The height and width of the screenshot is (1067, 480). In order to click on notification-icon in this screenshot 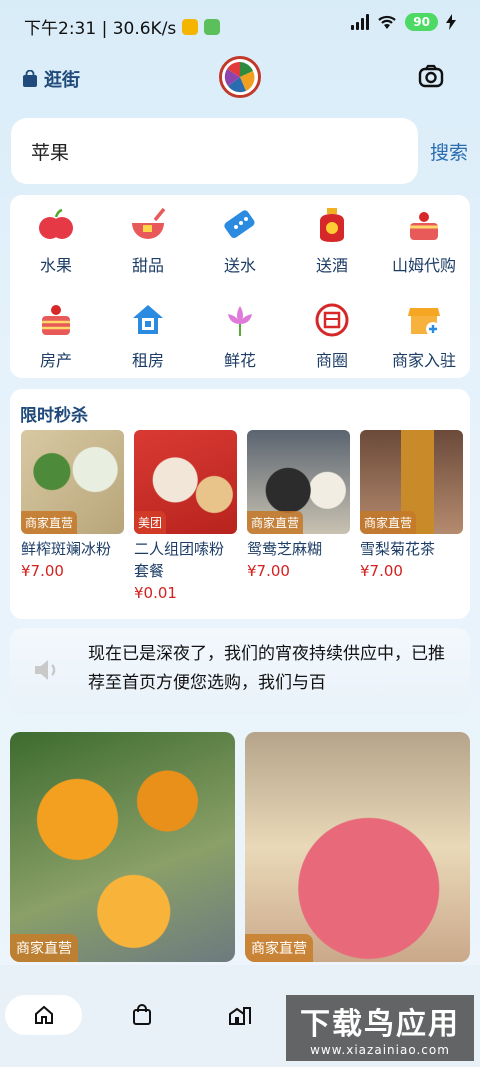, I will do `click(190, 26)`.